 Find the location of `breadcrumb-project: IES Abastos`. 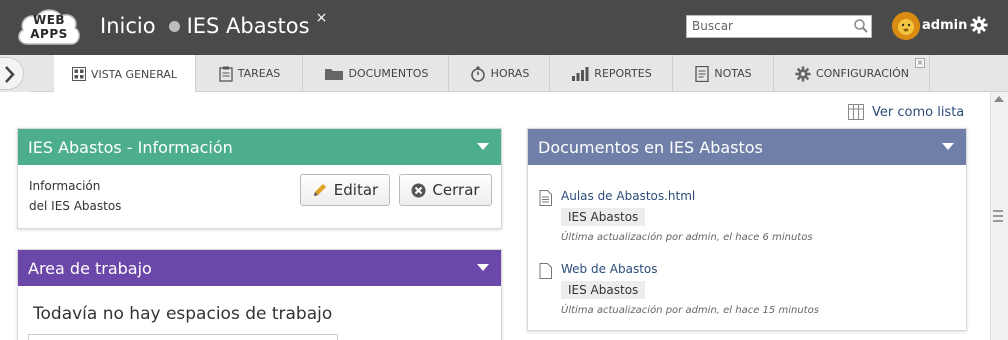

breadcrumb-project: IES Abastos is located at coordinates (248, 26).